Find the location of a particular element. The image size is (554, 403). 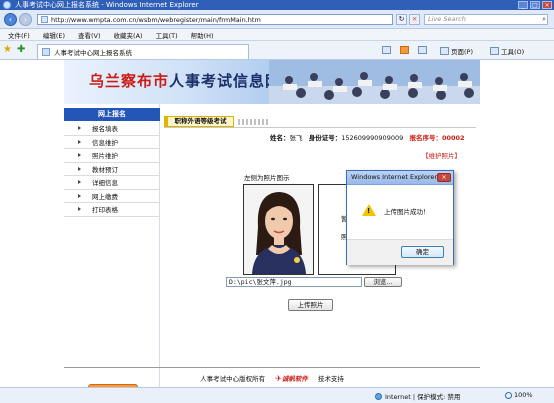

vendor-logo: ✈诚帆软件 is located at coordinates (291, 378).